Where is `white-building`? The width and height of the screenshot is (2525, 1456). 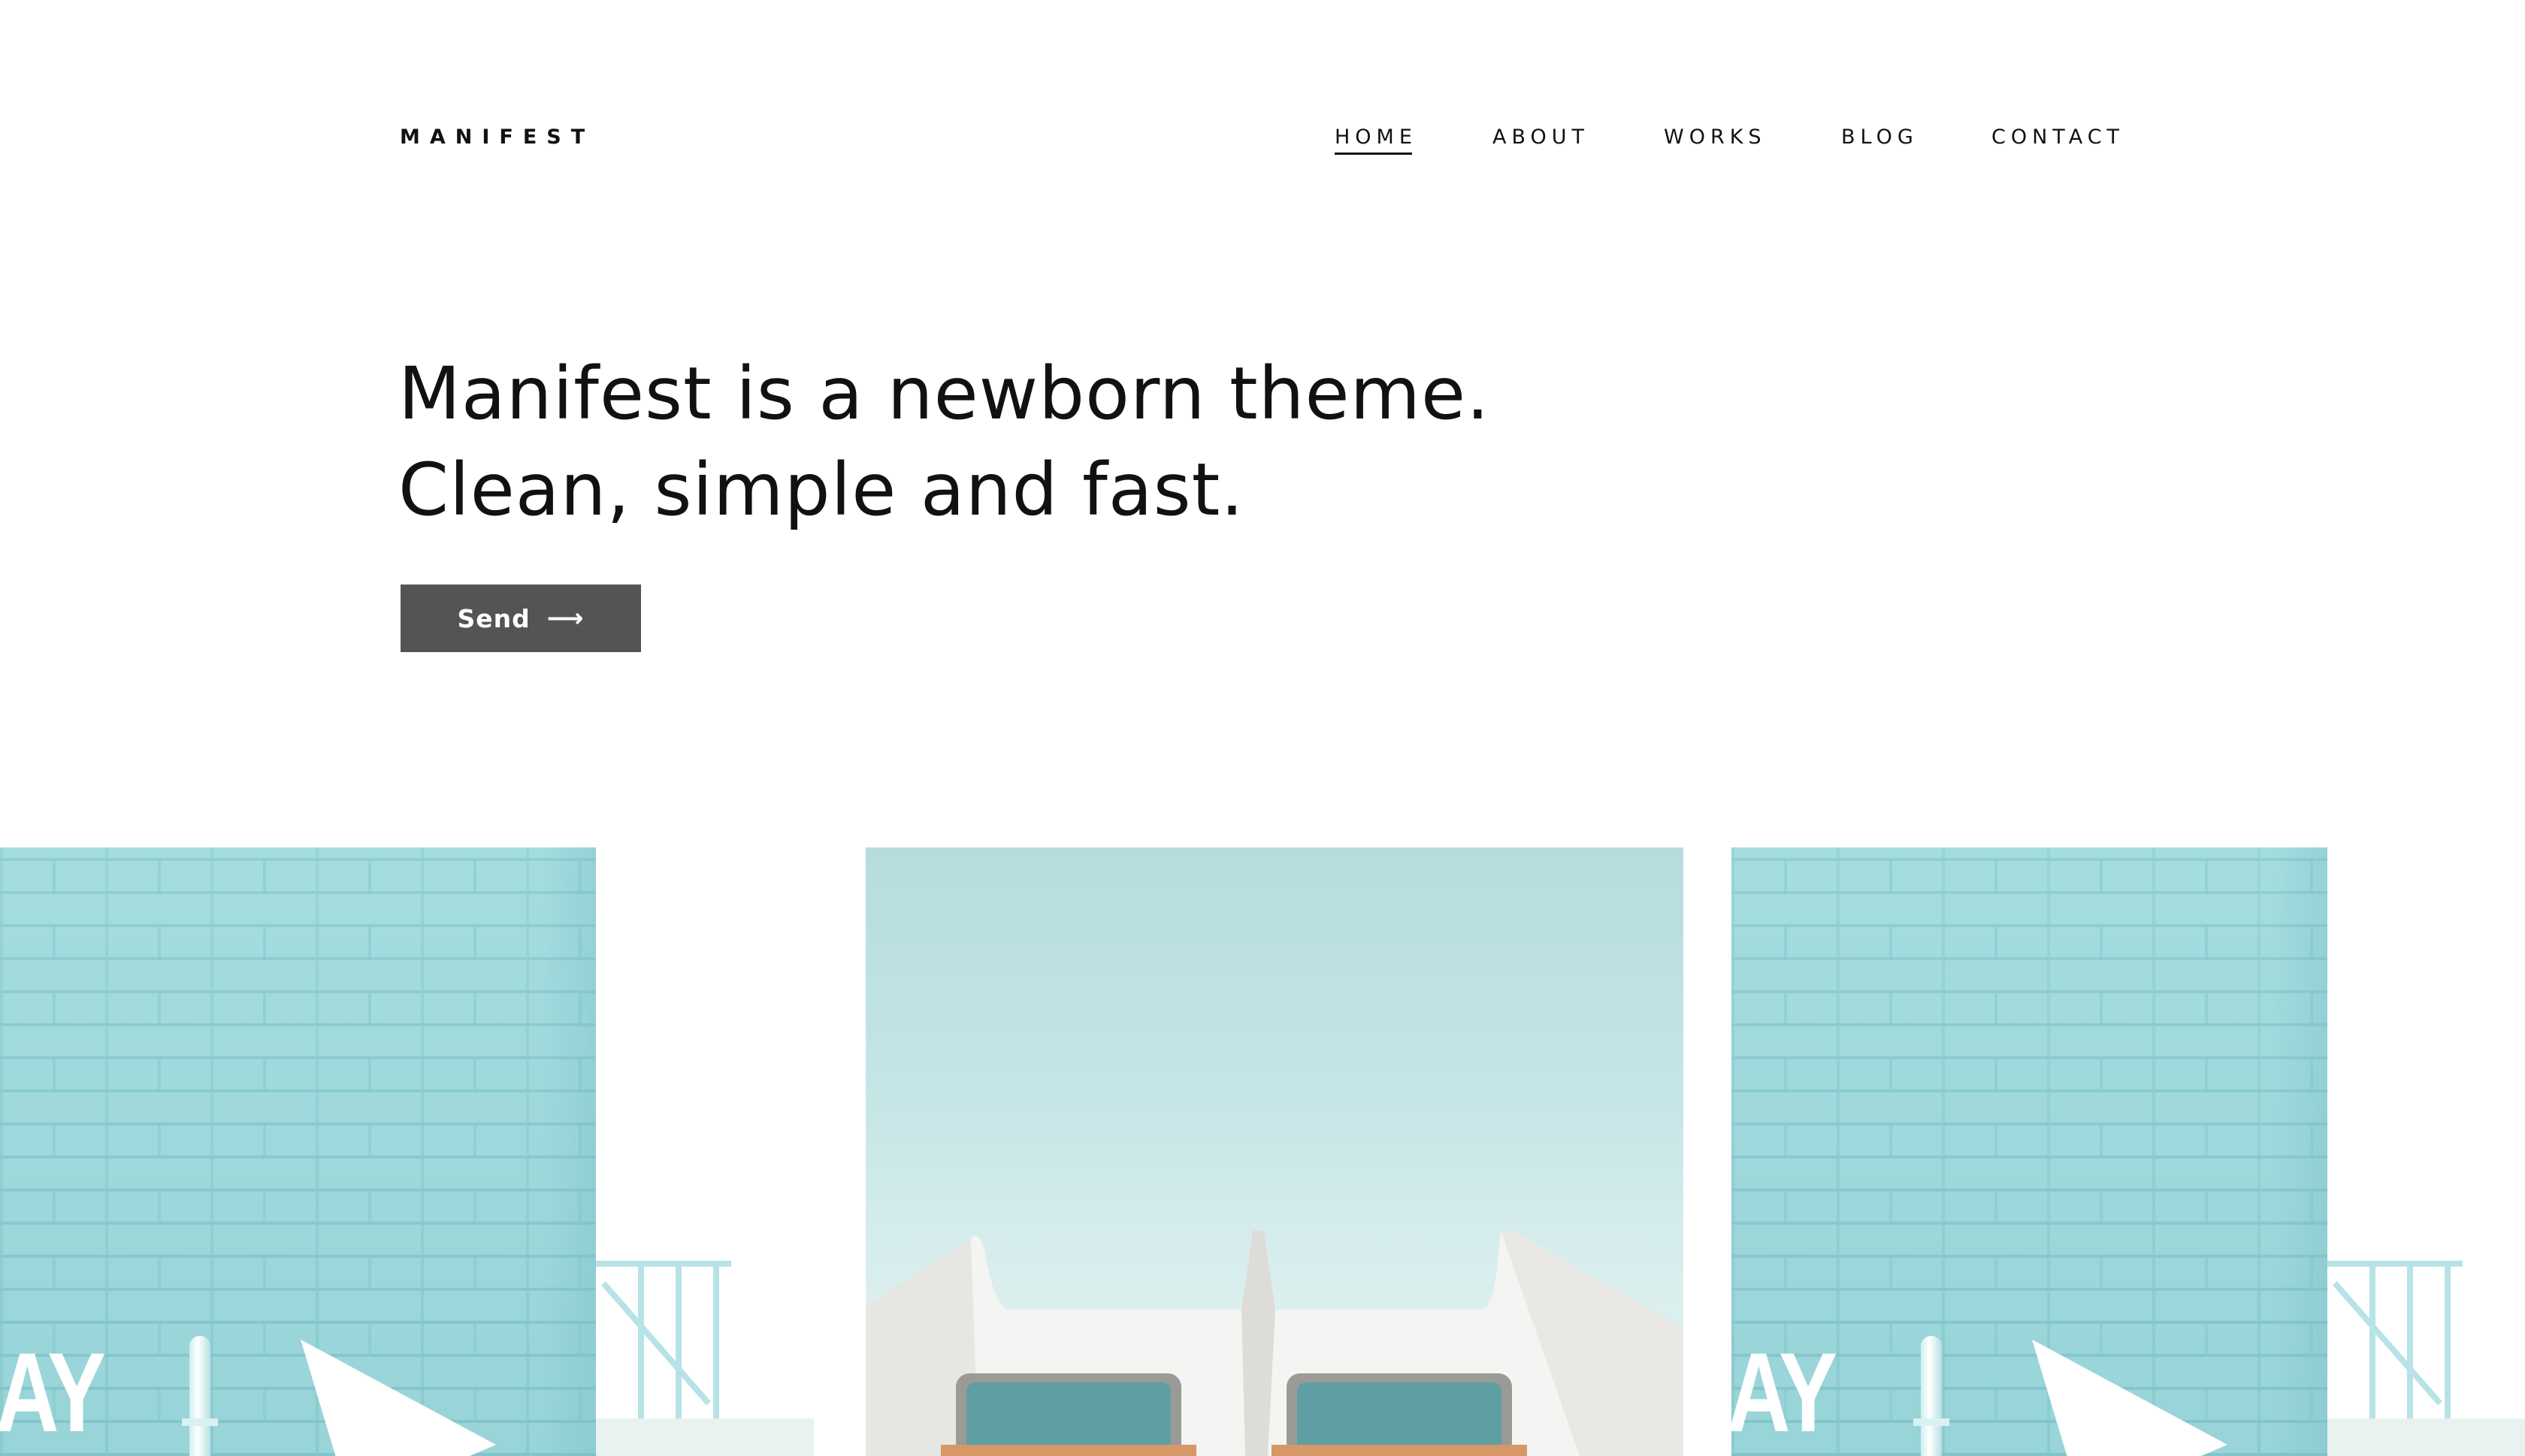 white-building is located at coordinates (1274, 1343).